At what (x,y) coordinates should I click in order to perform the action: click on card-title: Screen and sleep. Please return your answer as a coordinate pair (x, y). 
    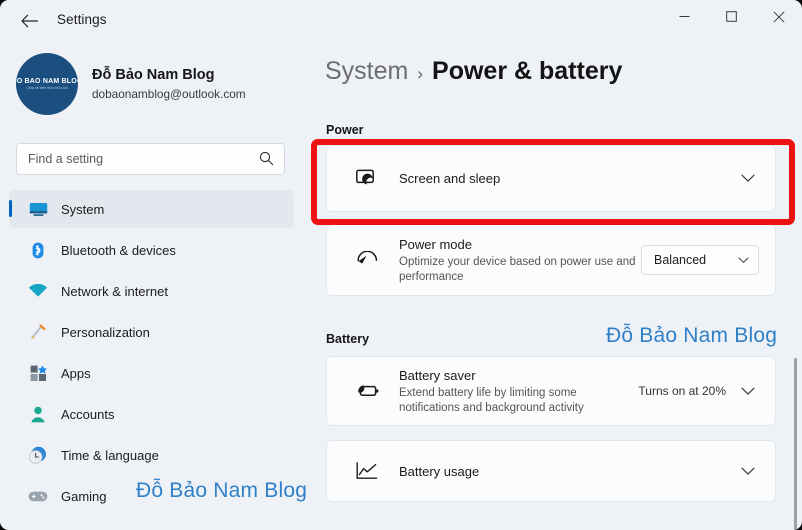
    Looking at the image, I should click on (450, 178).